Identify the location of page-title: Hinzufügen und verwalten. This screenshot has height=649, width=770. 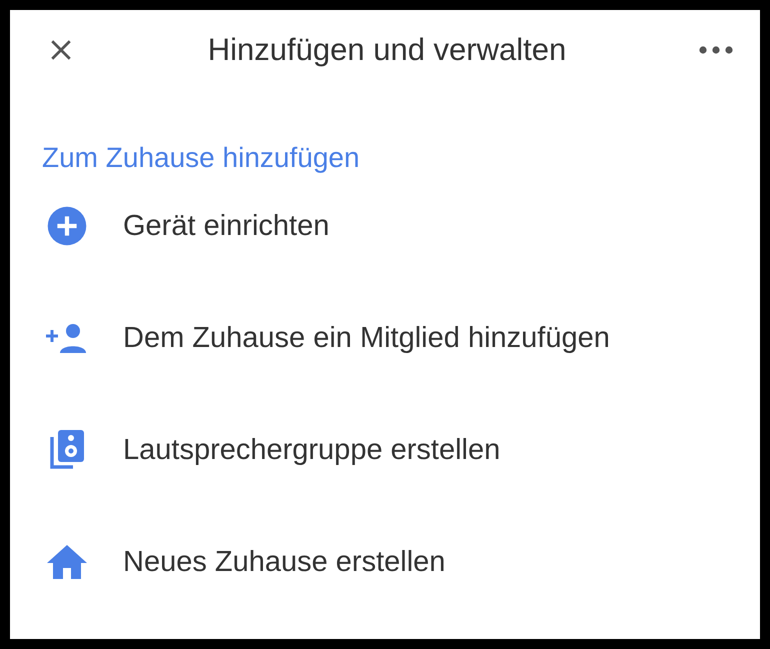
(387, 50).